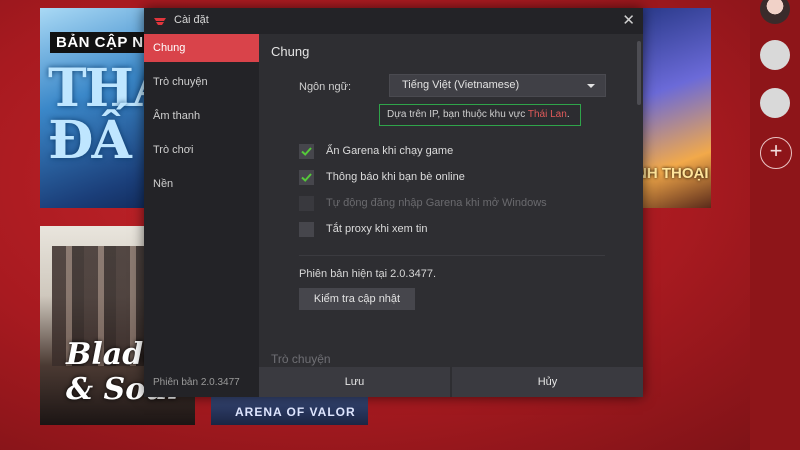 The image size is (800, 450). I want to click on nav-version-label: Phiên bản 2.0.3477, so click(196, 382).